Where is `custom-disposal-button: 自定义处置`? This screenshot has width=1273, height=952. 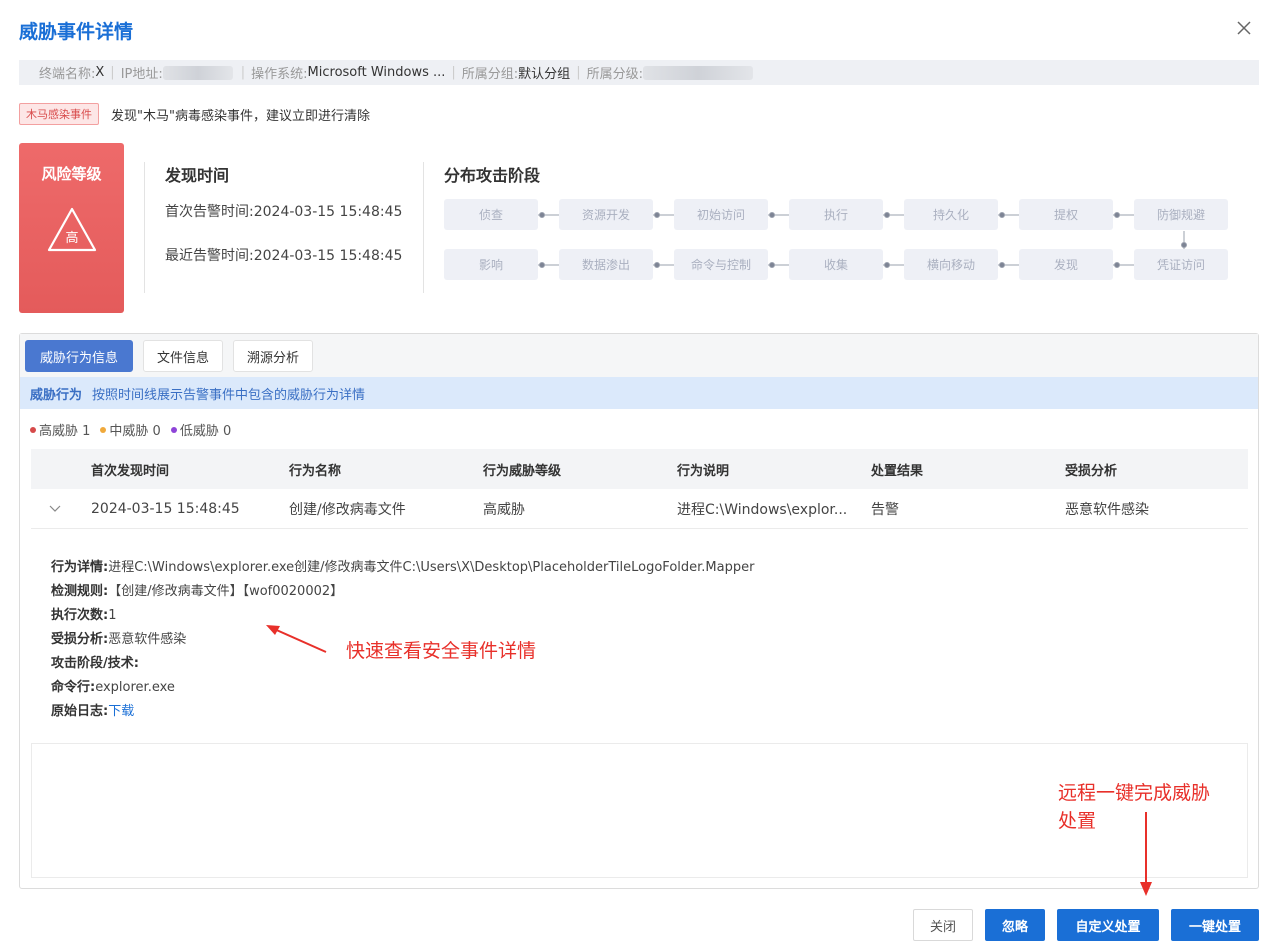
custom-disposal-button: 自定义处置 is located at coordinates (1108, 925).